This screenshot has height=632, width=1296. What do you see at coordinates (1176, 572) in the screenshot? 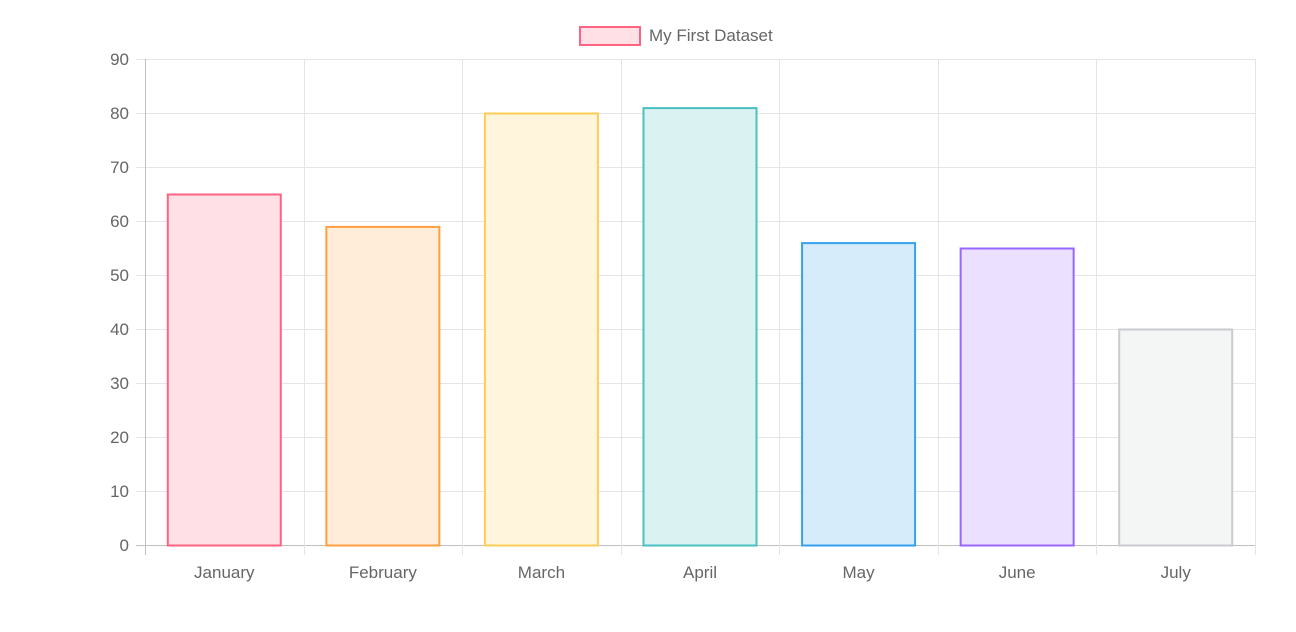
I see `x-tick-label: July` at bounding box center [1176, 572].